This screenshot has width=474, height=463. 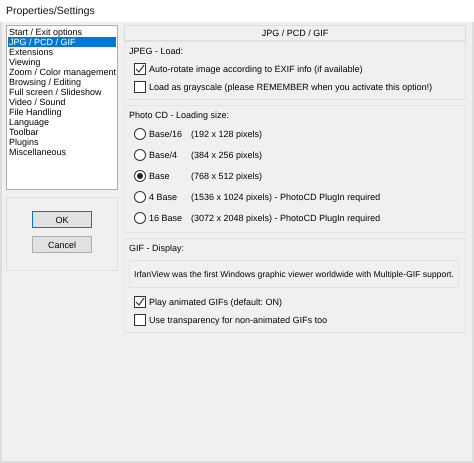 What do you see at coordinates (62, 42) in the screenshot?
I see `list-item: JPG / PCD / GIF` at bounding box center [62, 42].